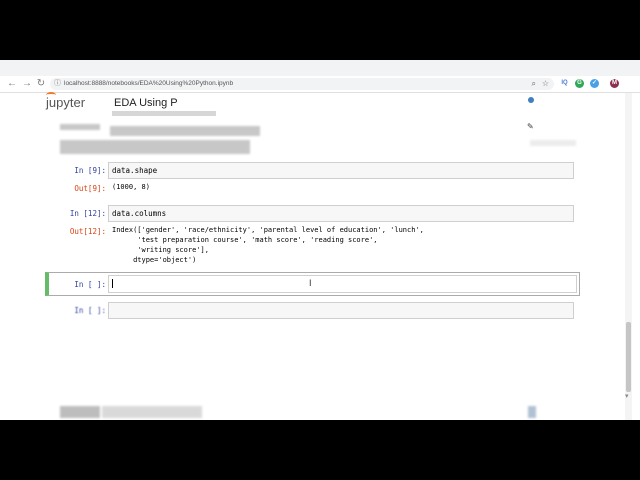 Image resolution: width=640 pixels, height=480 pixels. What do you see at coordinates (65, 102) in the screenshot?
I see `jupyter-logo: jupyter` at bounding box center [65, 102].